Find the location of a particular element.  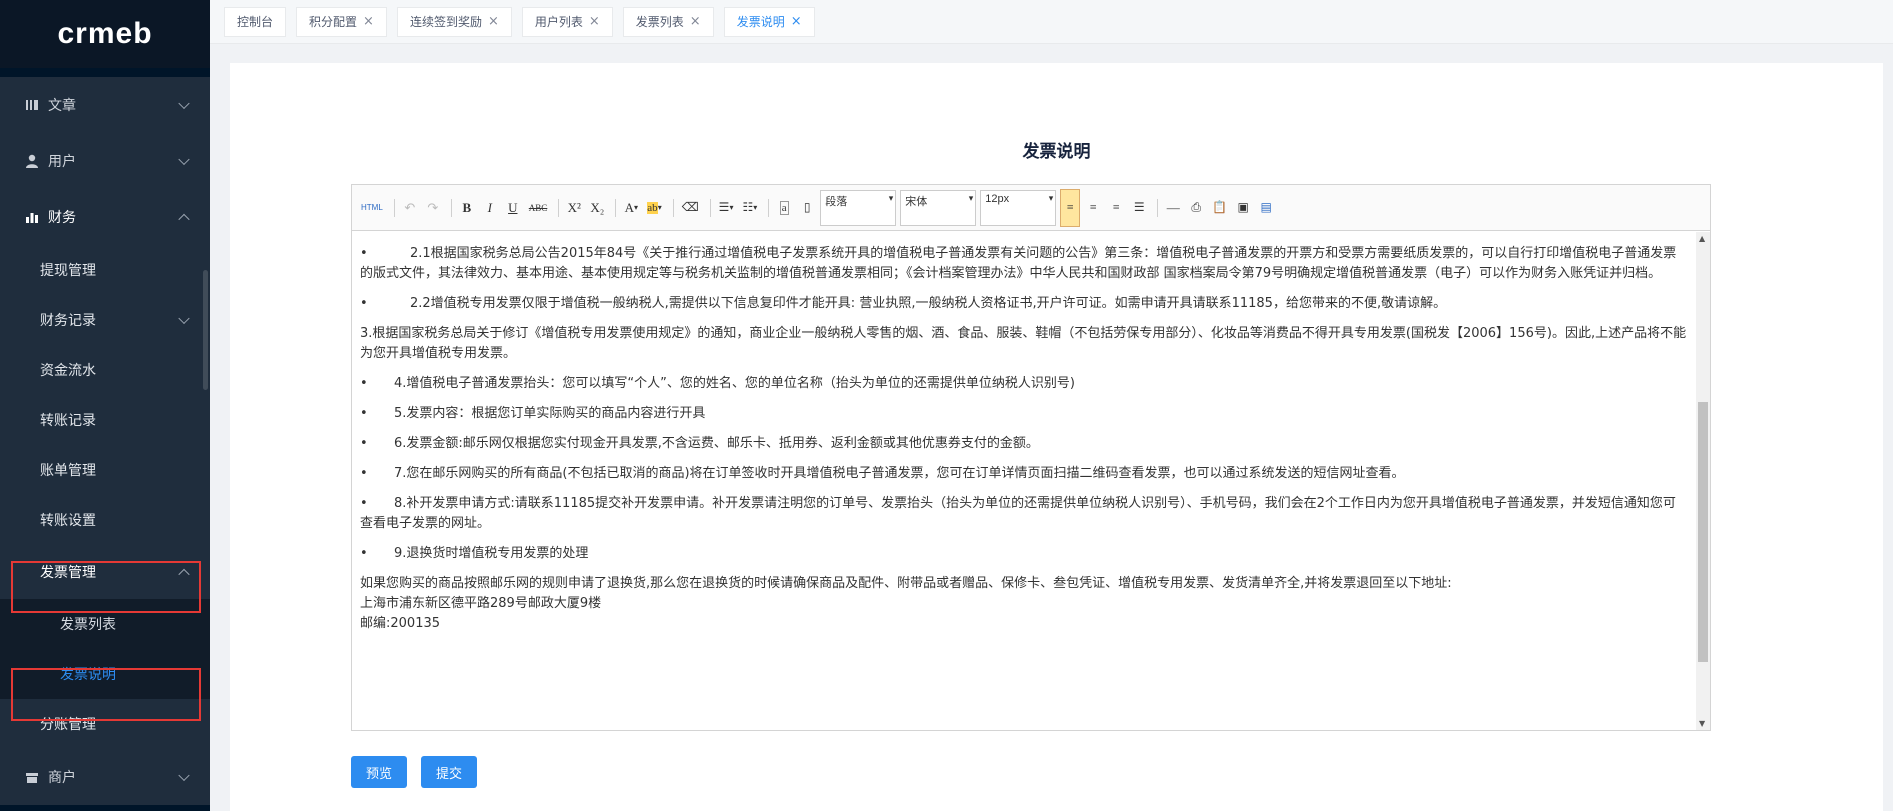

print-icon: ⎙ is located at coordinates (1196, 207).